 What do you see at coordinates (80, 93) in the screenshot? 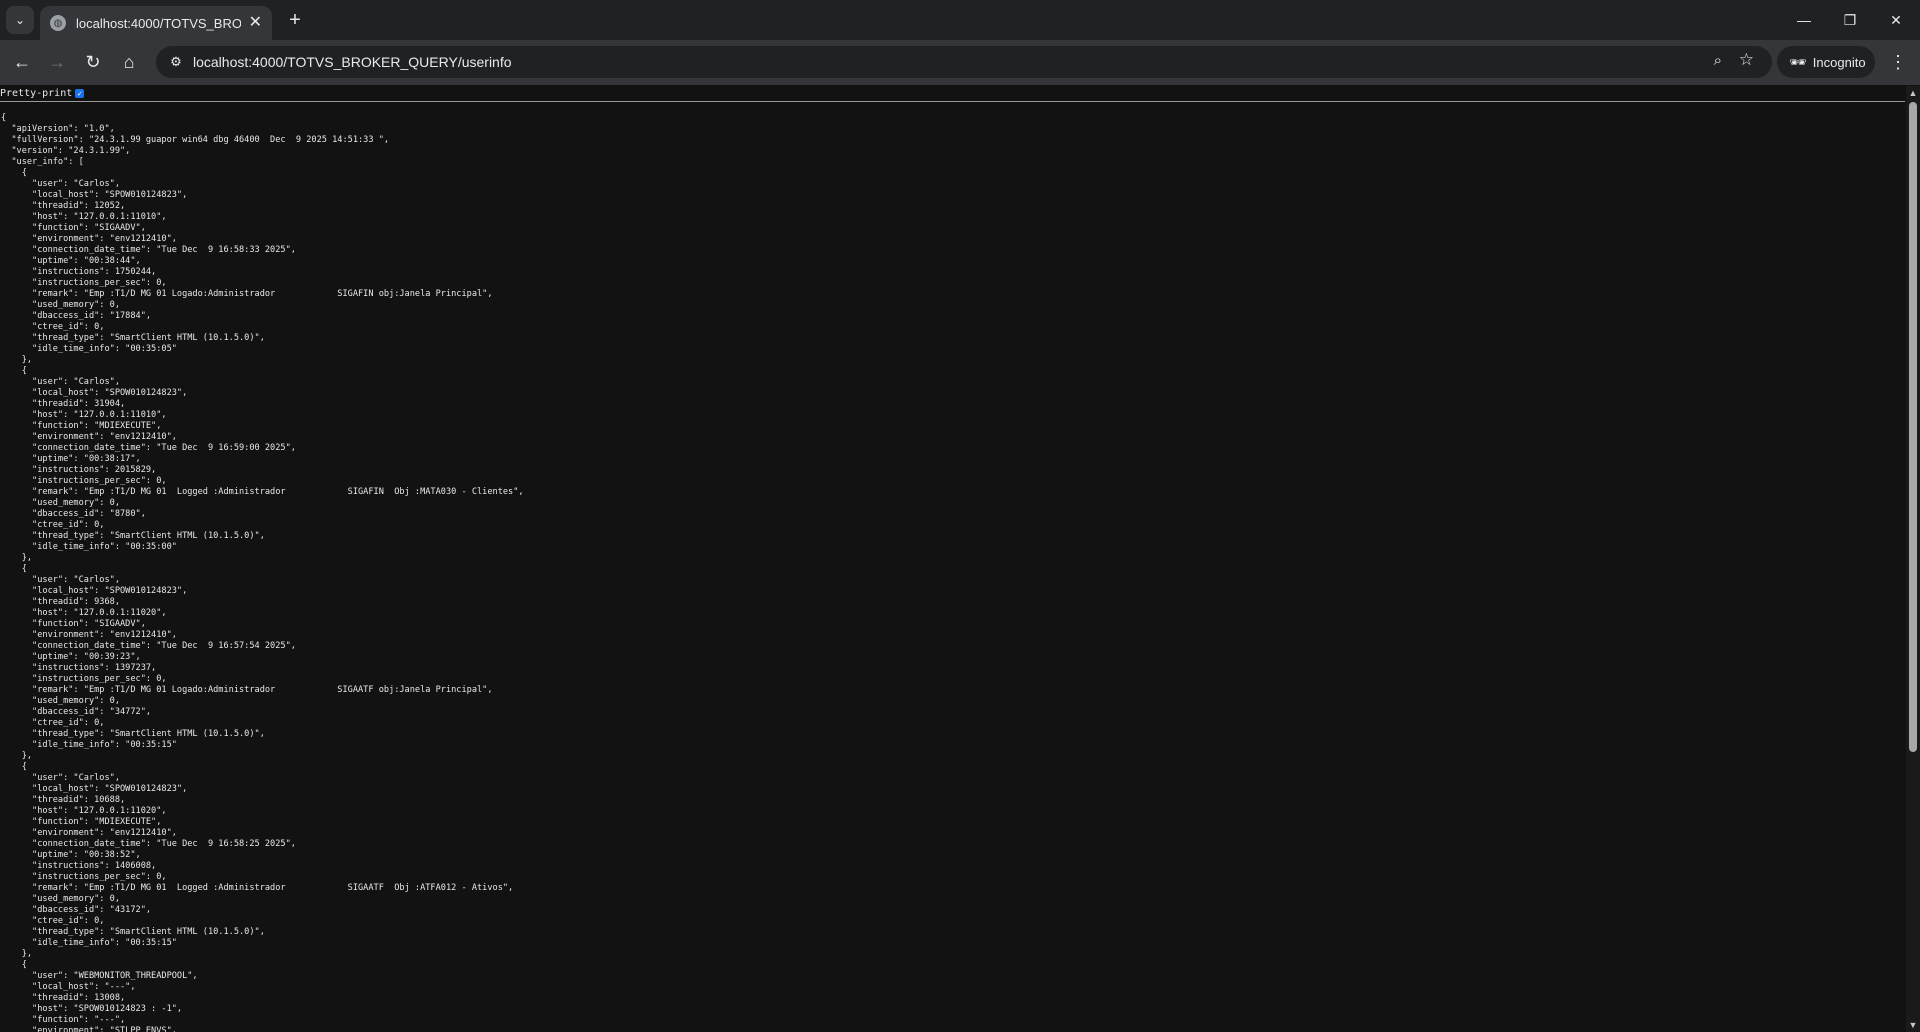
I see `pretty-print-checkbox: ✓` at bounding box center [80, 93].